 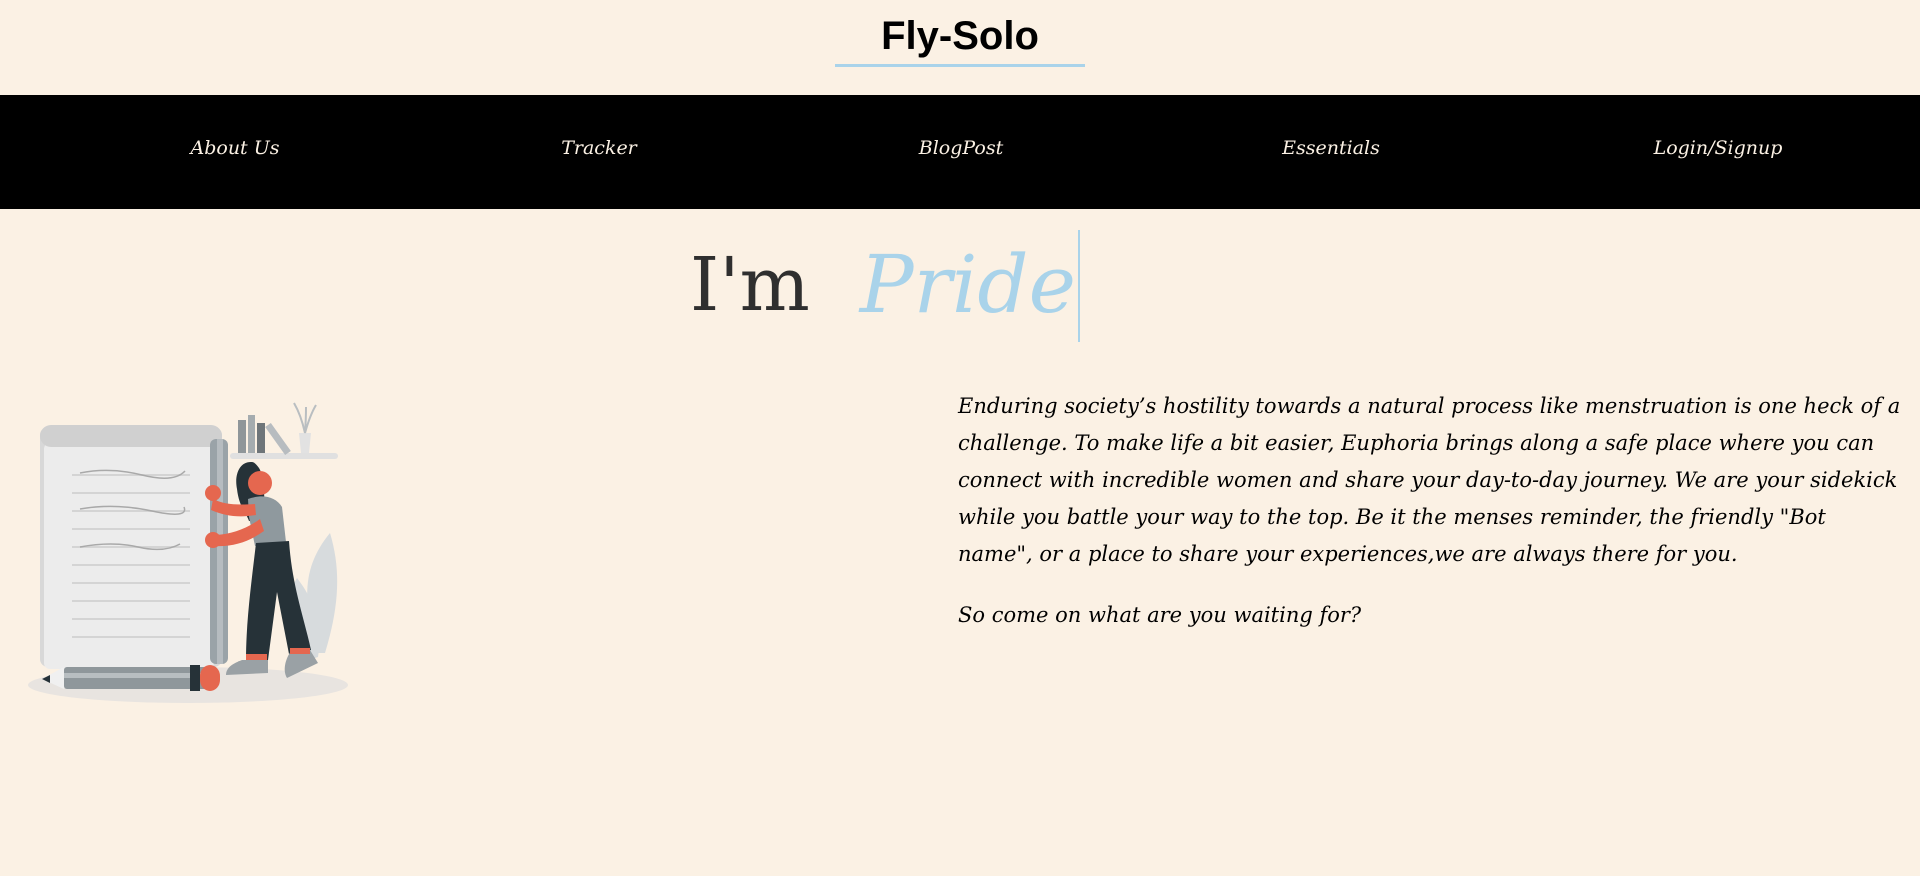 I want to click on nav-blogpost-link: BlogPost, so click(x=961, y=148).